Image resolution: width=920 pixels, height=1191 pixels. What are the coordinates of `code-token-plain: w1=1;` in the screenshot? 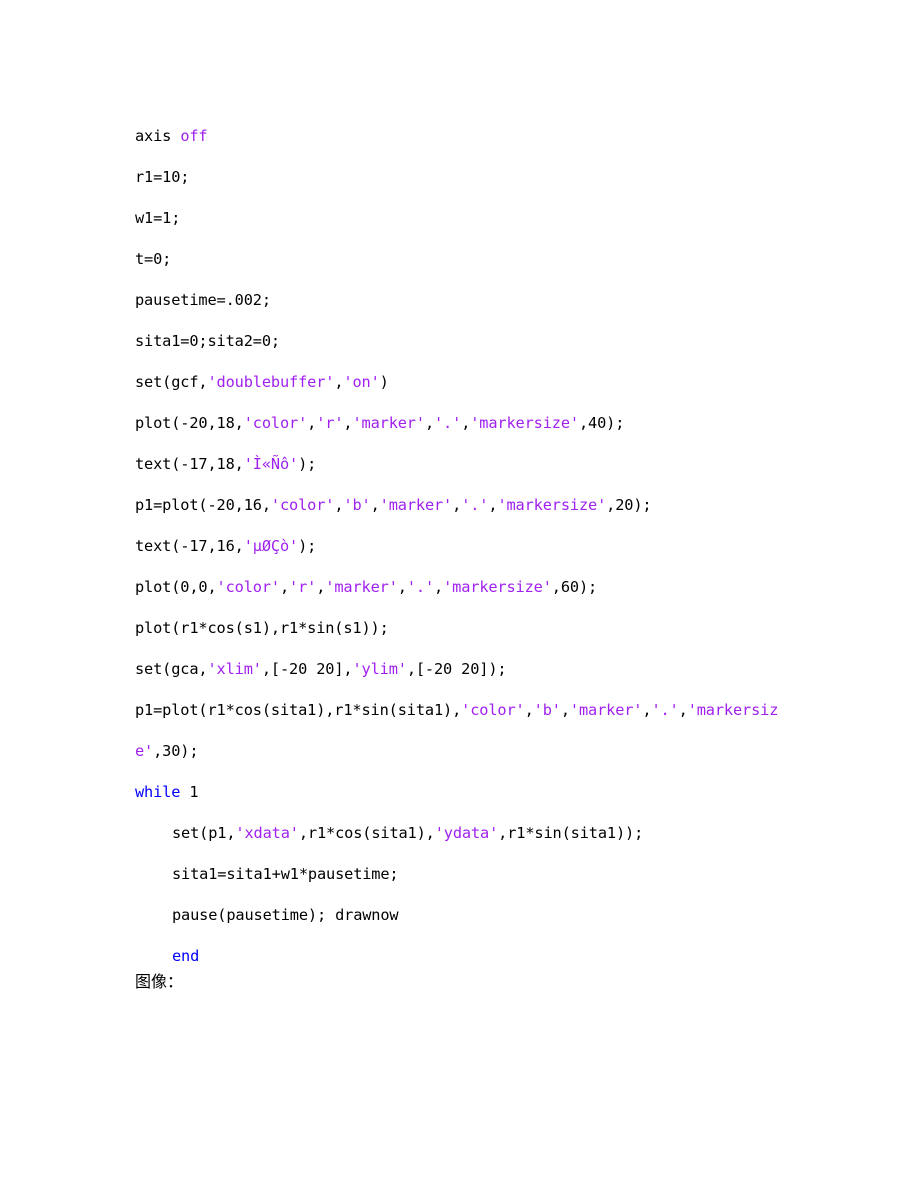 It's located at (158, 218).